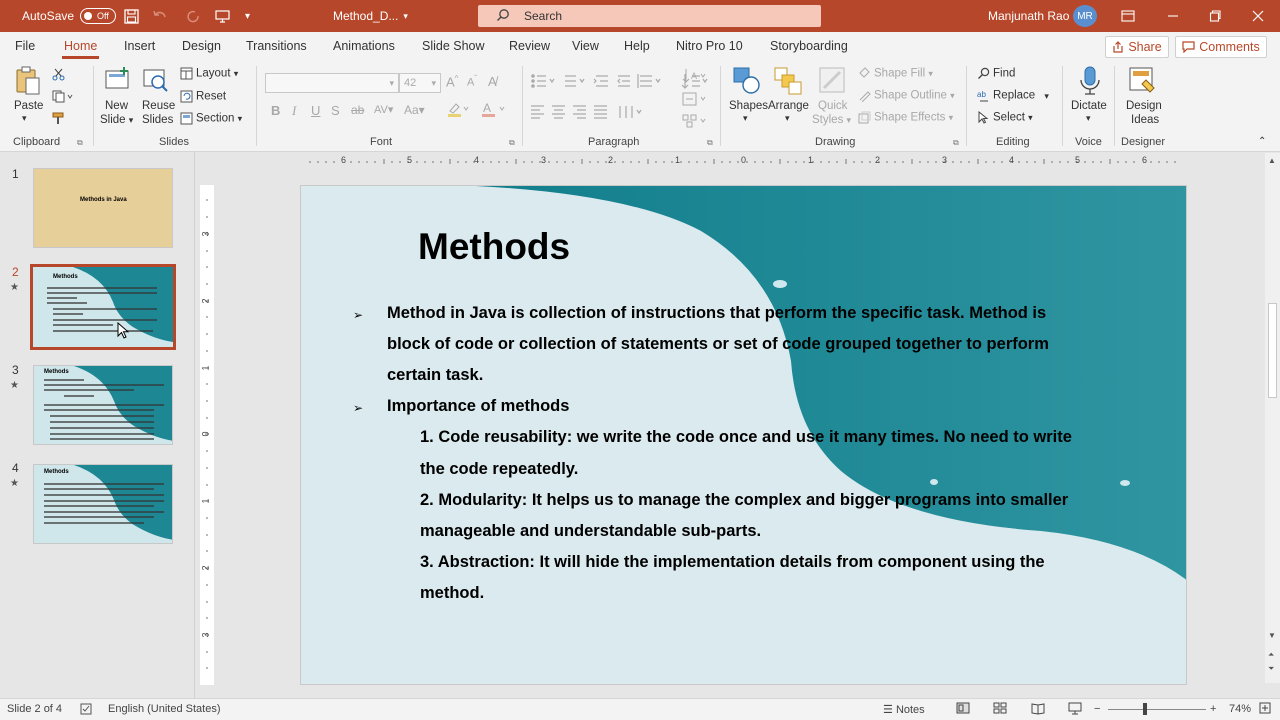 This screenshot has width=1280, height=720. I want to click on layout-button: Layout ▾, so click(209, 73).